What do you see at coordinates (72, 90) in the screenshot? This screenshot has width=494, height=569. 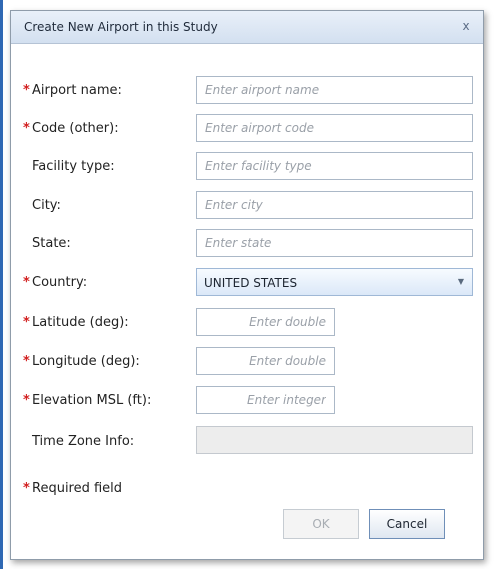 I see `airport-name-label: * Airport name:` at bounding box center [72, 90].